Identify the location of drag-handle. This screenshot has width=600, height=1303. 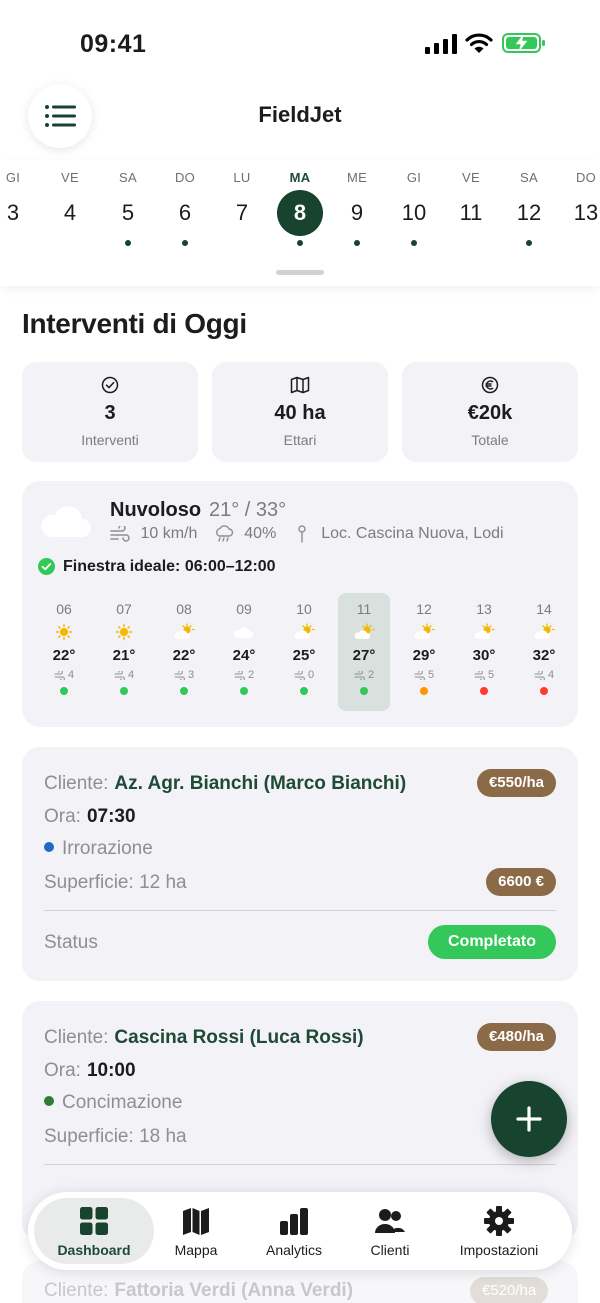
(300, 272).